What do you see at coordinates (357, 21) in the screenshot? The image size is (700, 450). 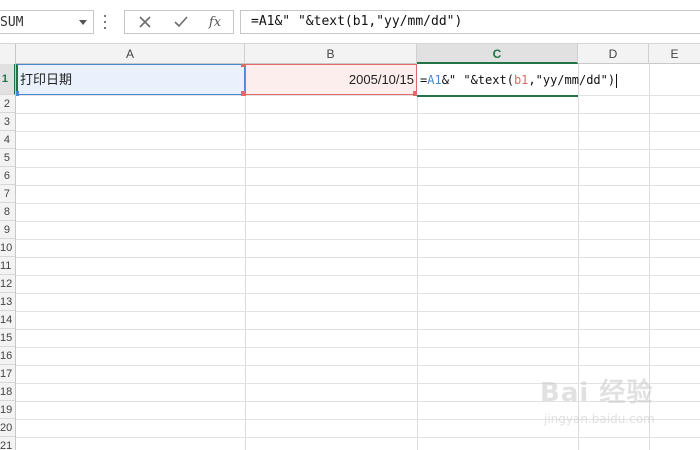 I see `formula-text: =A1&" "&text(b1,"yy/mm/dd")` at bounding box center [357, 21].